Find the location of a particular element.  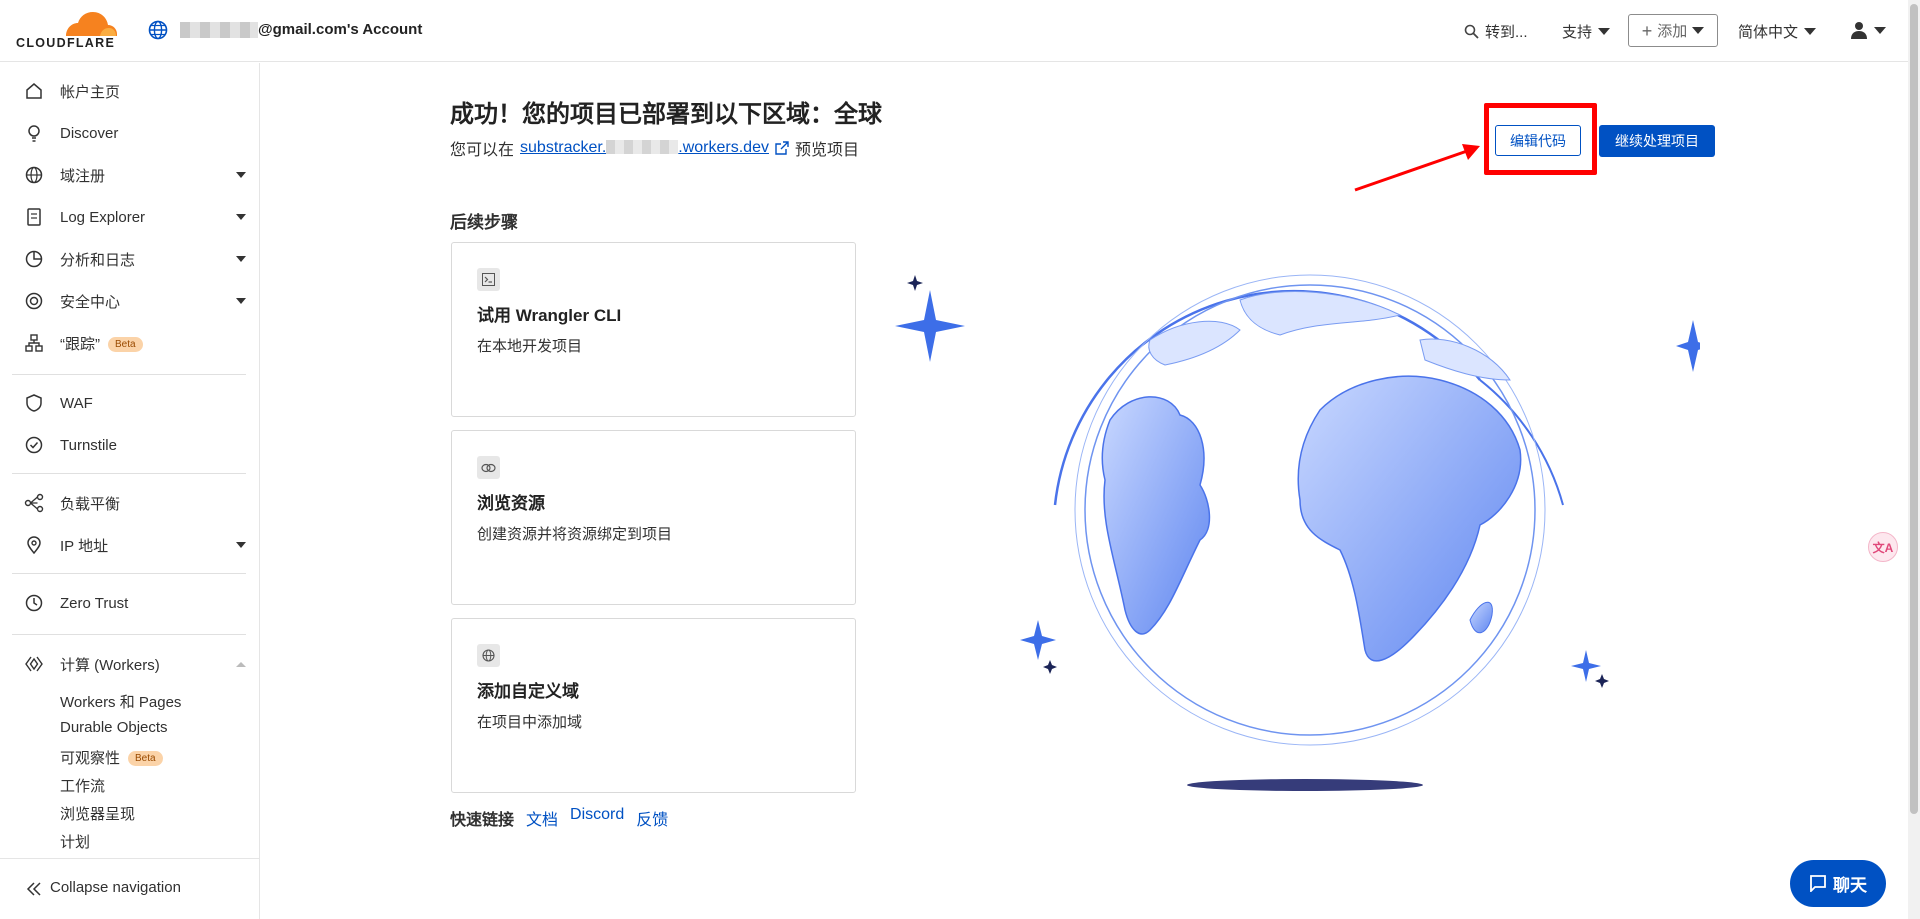

sidebar-item-zero-trust: Zero Trust is located at coordinates (129, 603).